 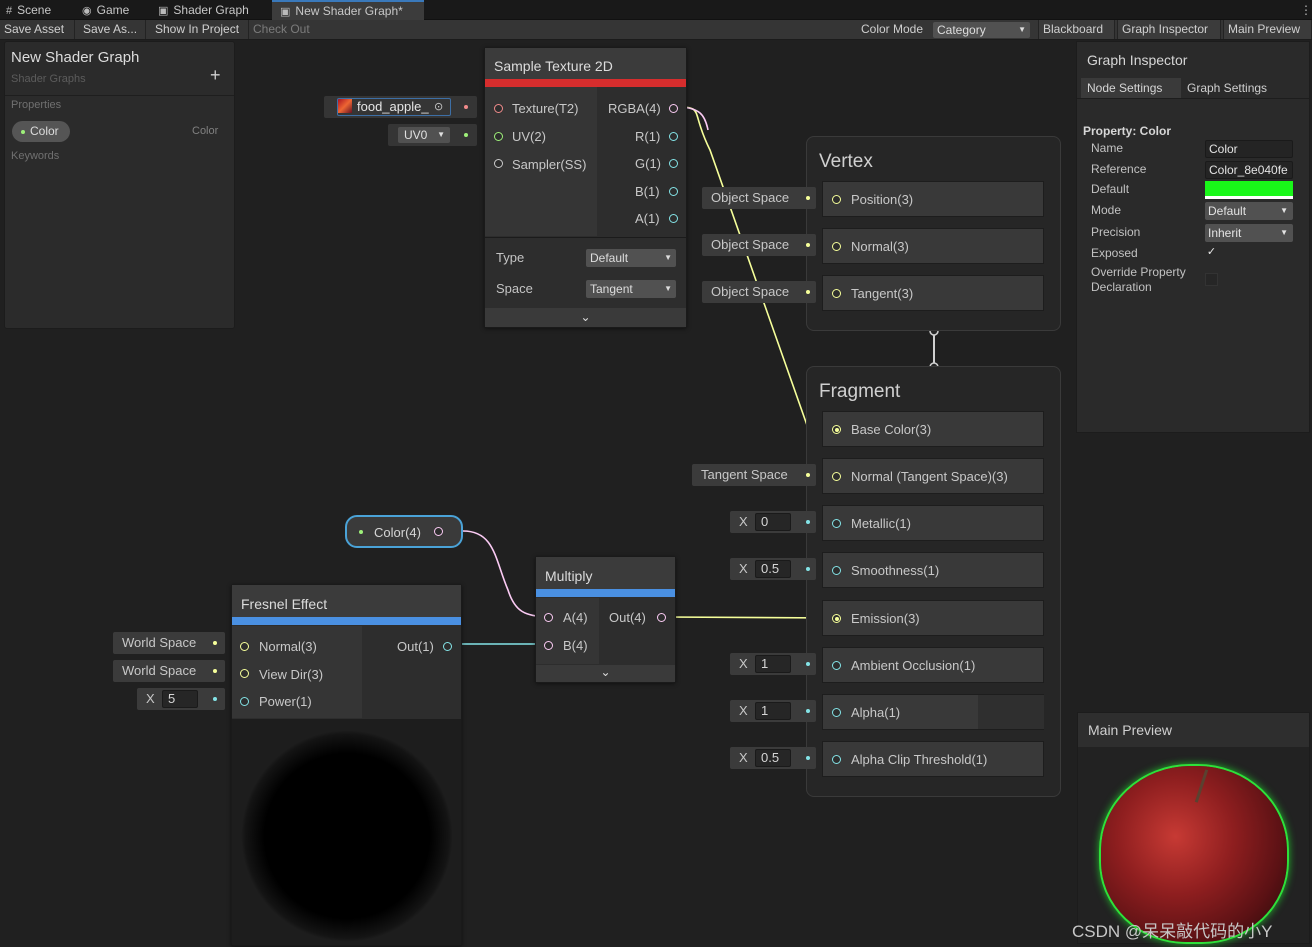 I want to click on add-property-button: +, so click(x=215, y=75).